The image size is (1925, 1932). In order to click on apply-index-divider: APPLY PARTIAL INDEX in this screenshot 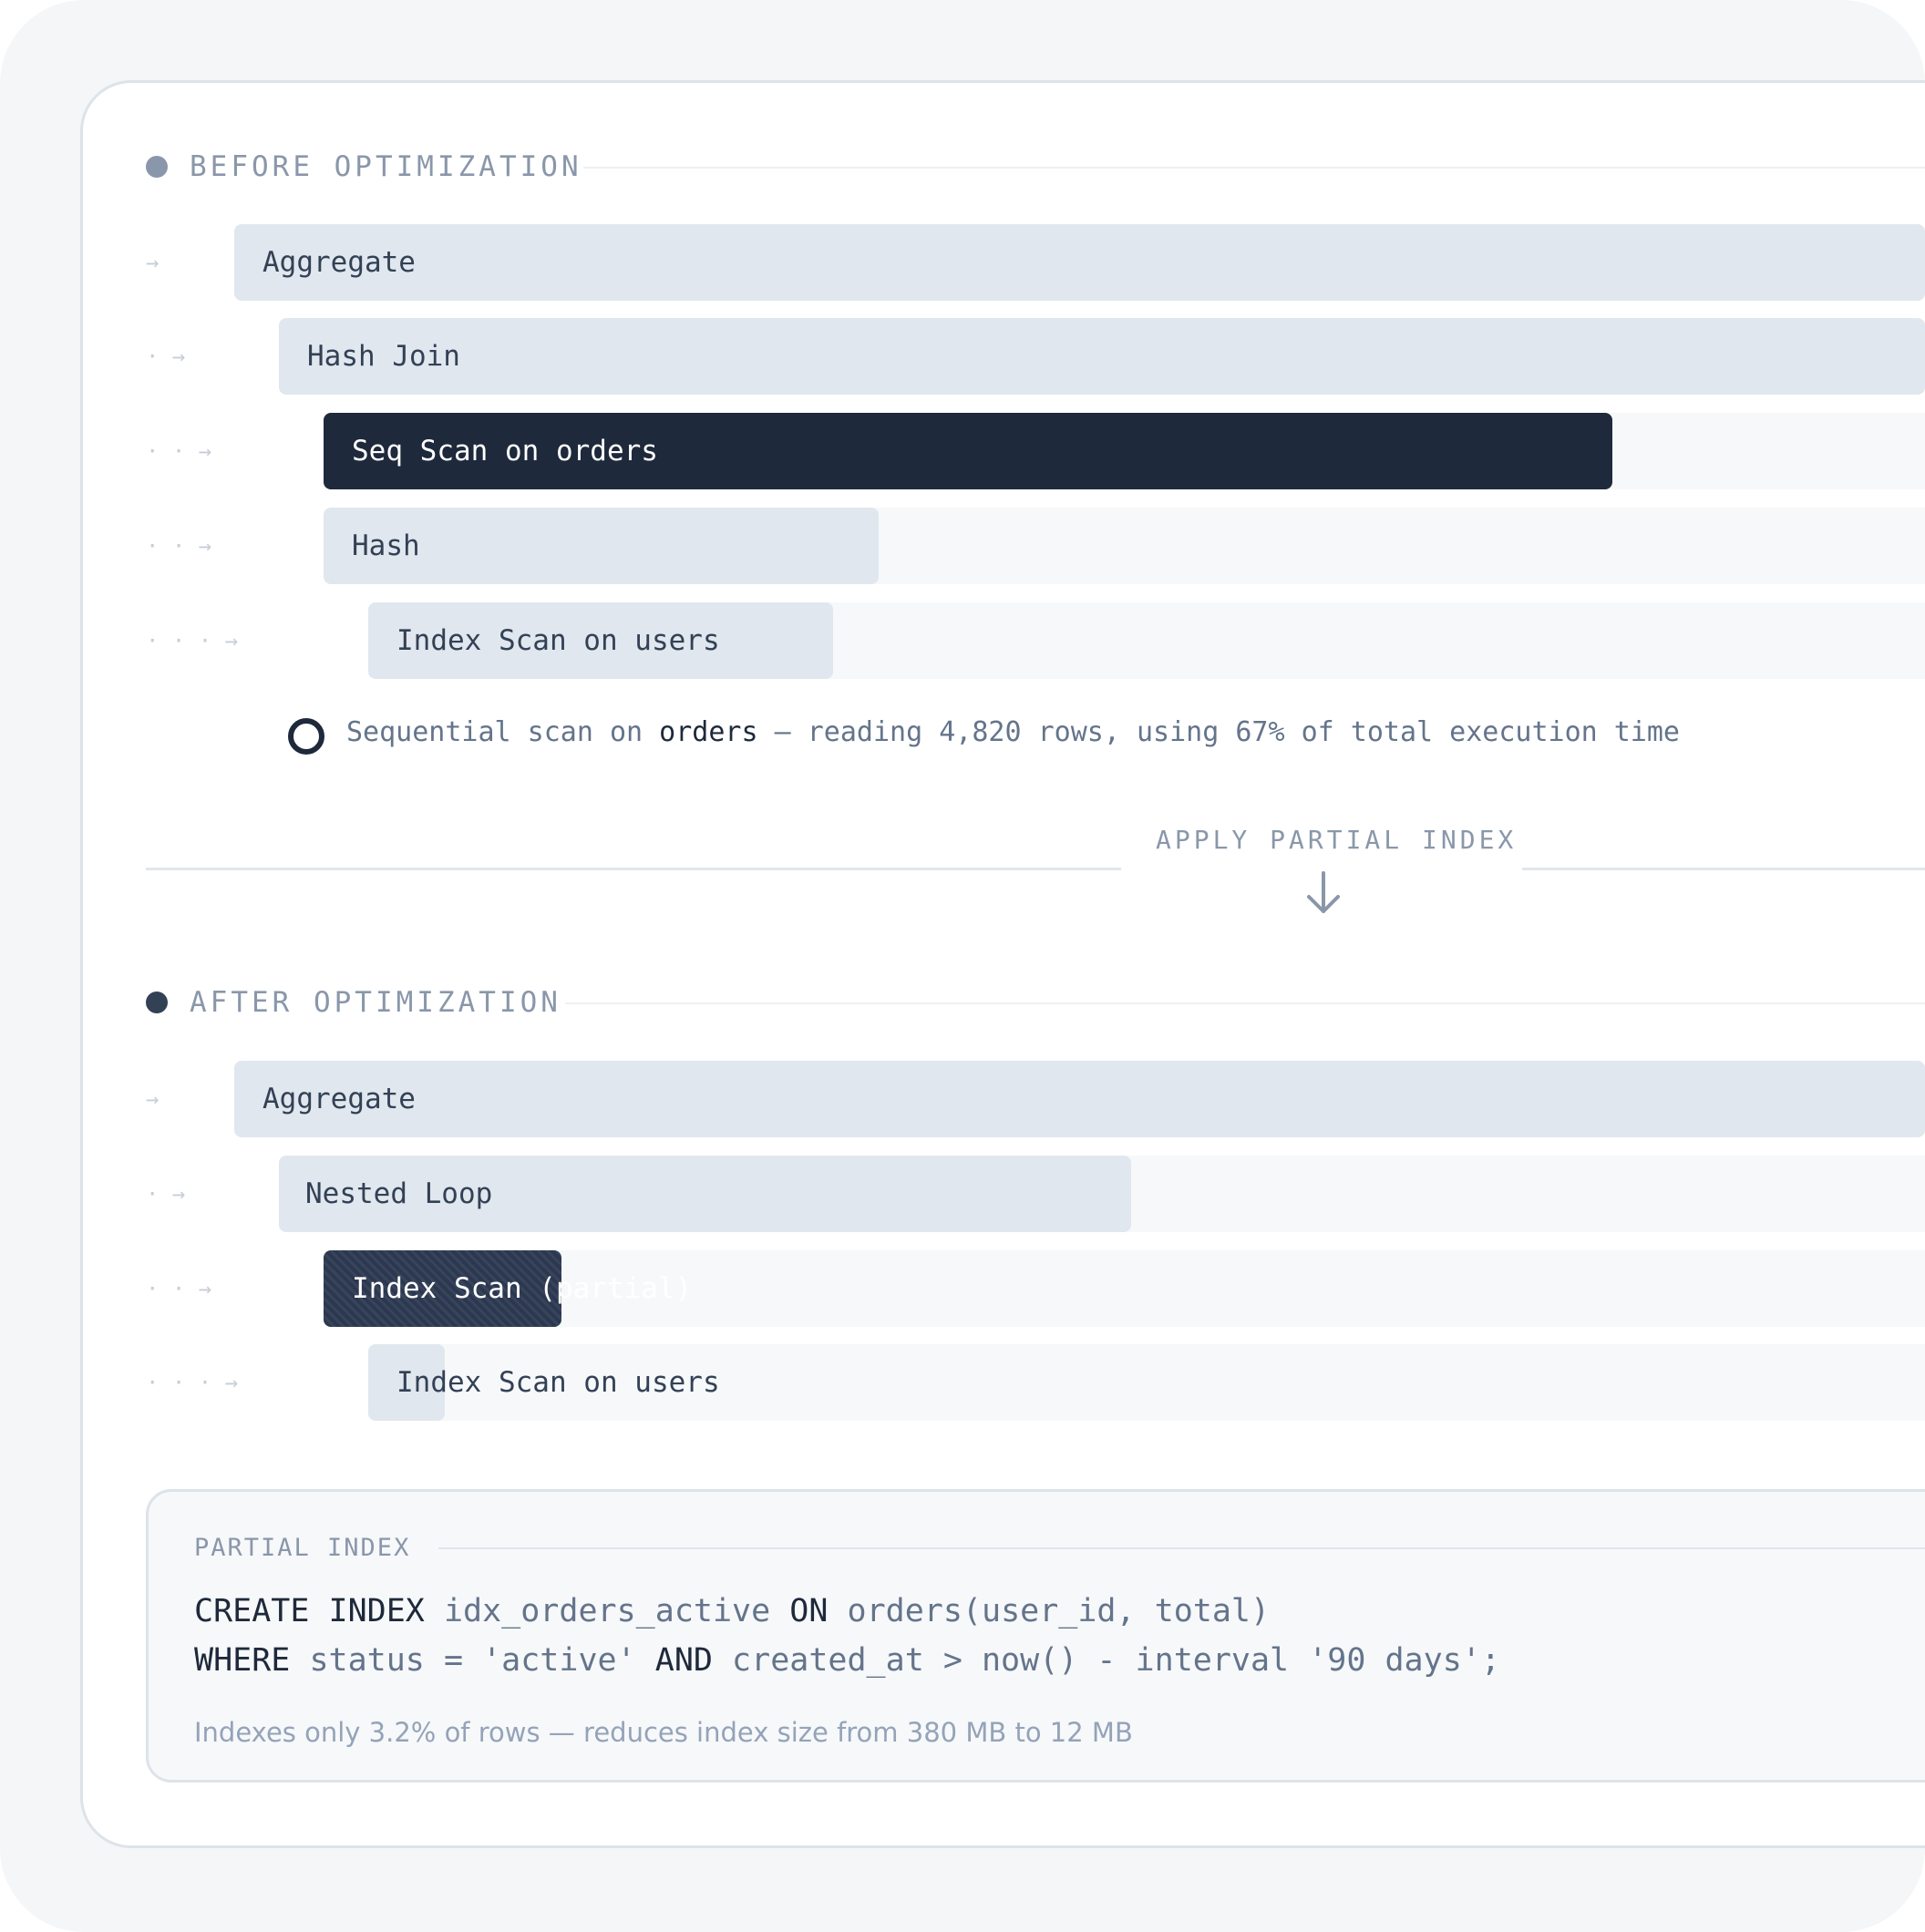, I will do `click(1036, 868)`.